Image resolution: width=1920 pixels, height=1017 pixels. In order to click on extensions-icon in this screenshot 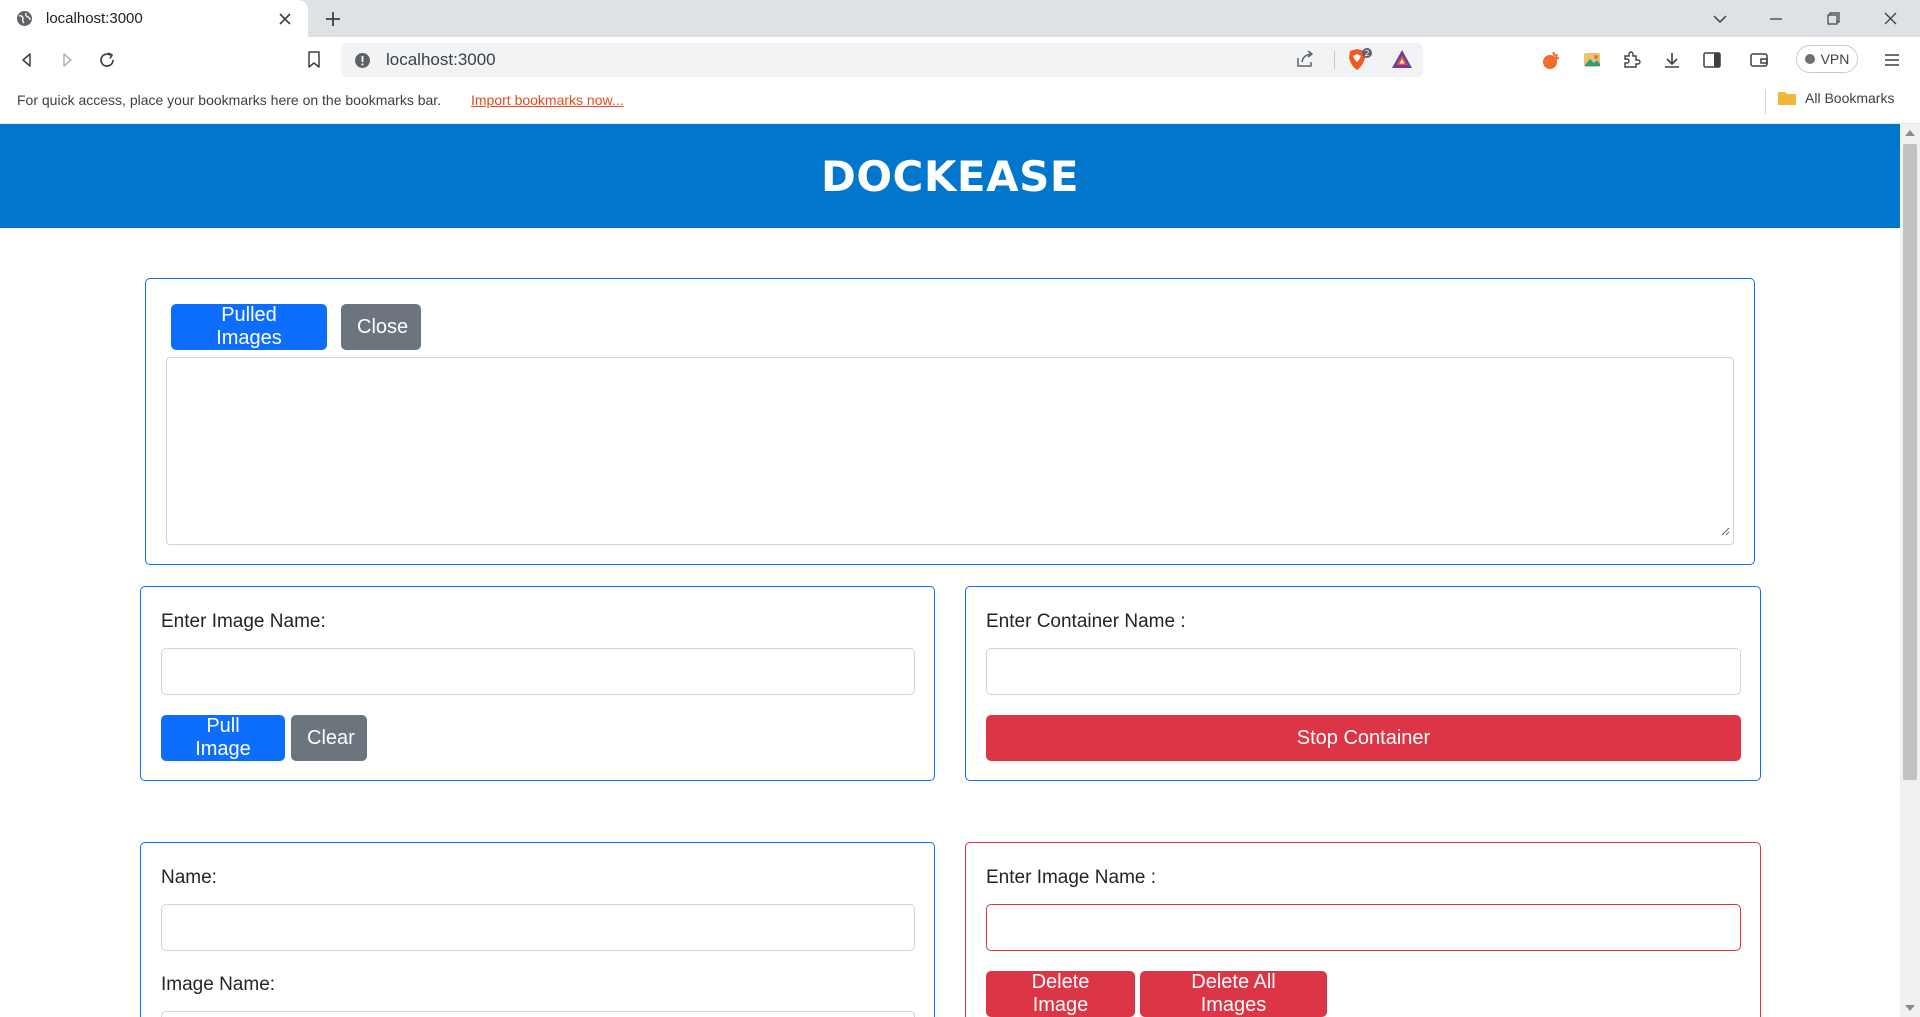, I will do `click(1631, 60)`.